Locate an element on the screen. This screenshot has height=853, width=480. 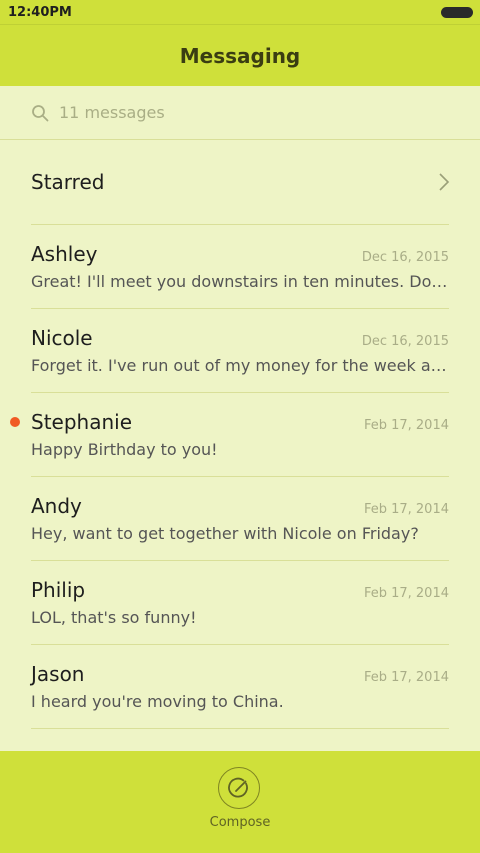
status-time: 12:40PM is located at coordinates (40, 12).